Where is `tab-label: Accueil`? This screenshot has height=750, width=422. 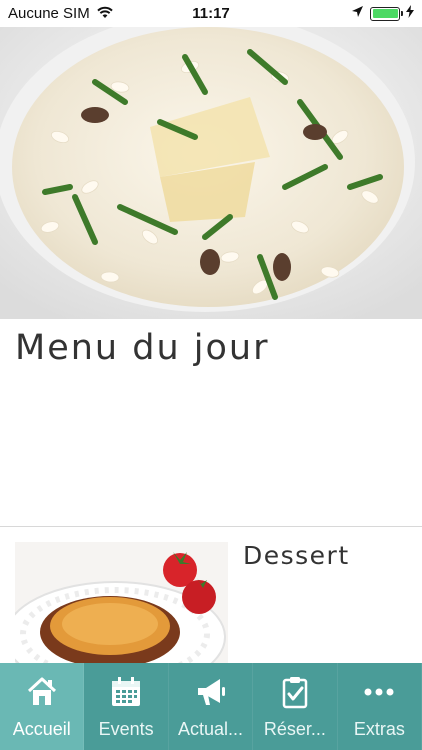 tab-label: Accueil is located at coordinates (41, 729).